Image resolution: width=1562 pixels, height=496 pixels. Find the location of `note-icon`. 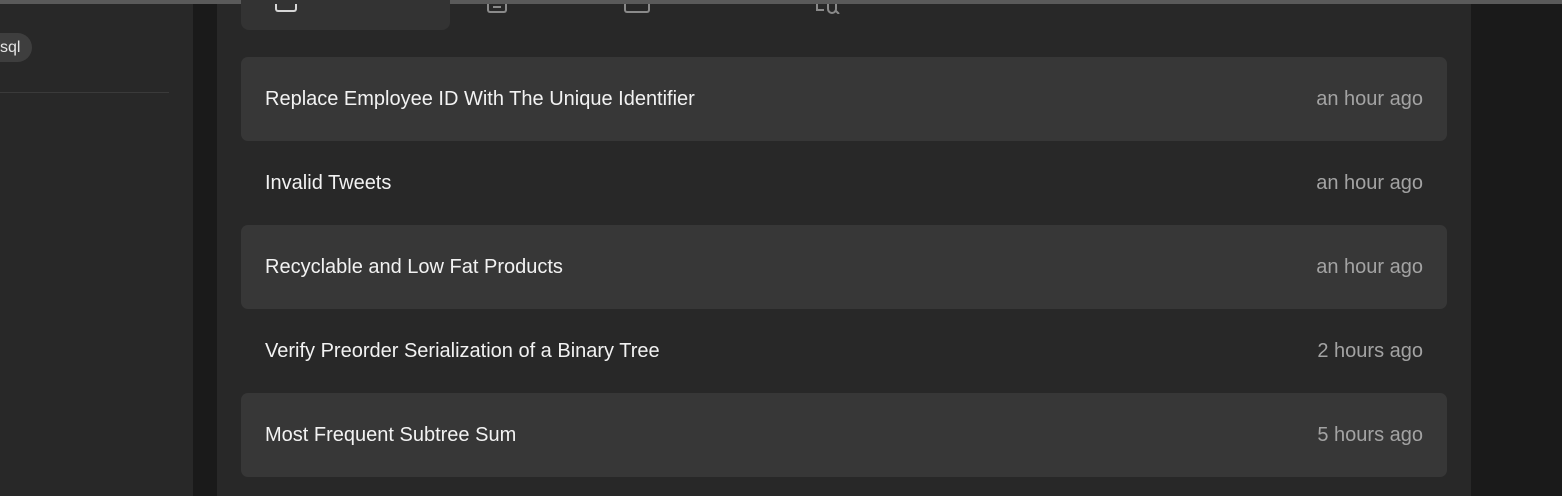

note-icon is located at coordinates (497, 8).